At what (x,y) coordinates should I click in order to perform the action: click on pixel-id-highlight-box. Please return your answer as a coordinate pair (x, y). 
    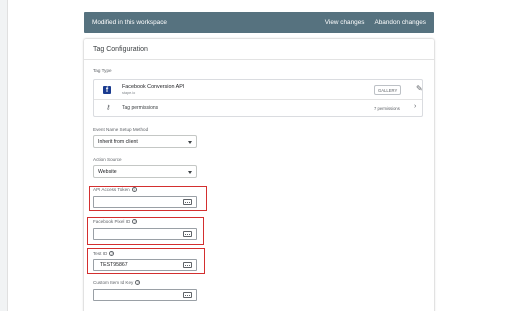
    Looking at the image, I should click on (145, 231).